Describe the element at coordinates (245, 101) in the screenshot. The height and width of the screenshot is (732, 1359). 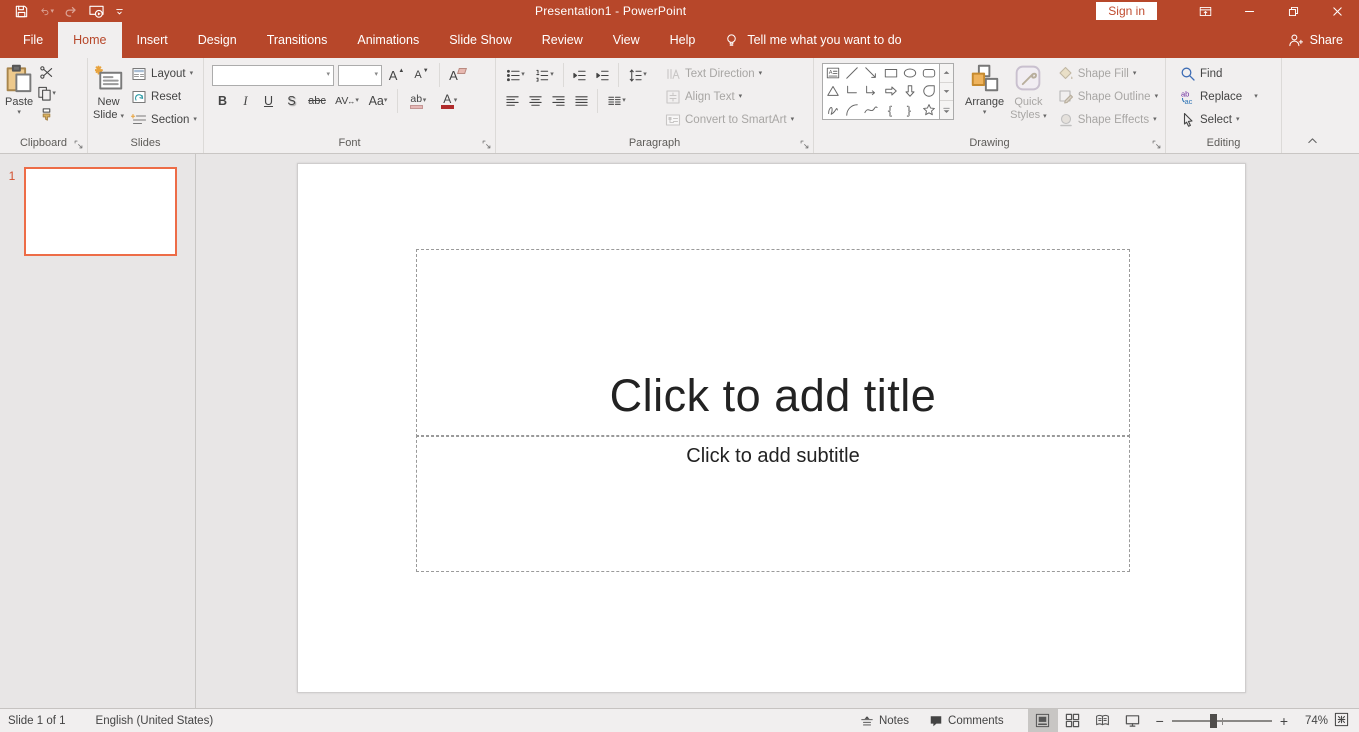
I see `italic-button: I` at that location.